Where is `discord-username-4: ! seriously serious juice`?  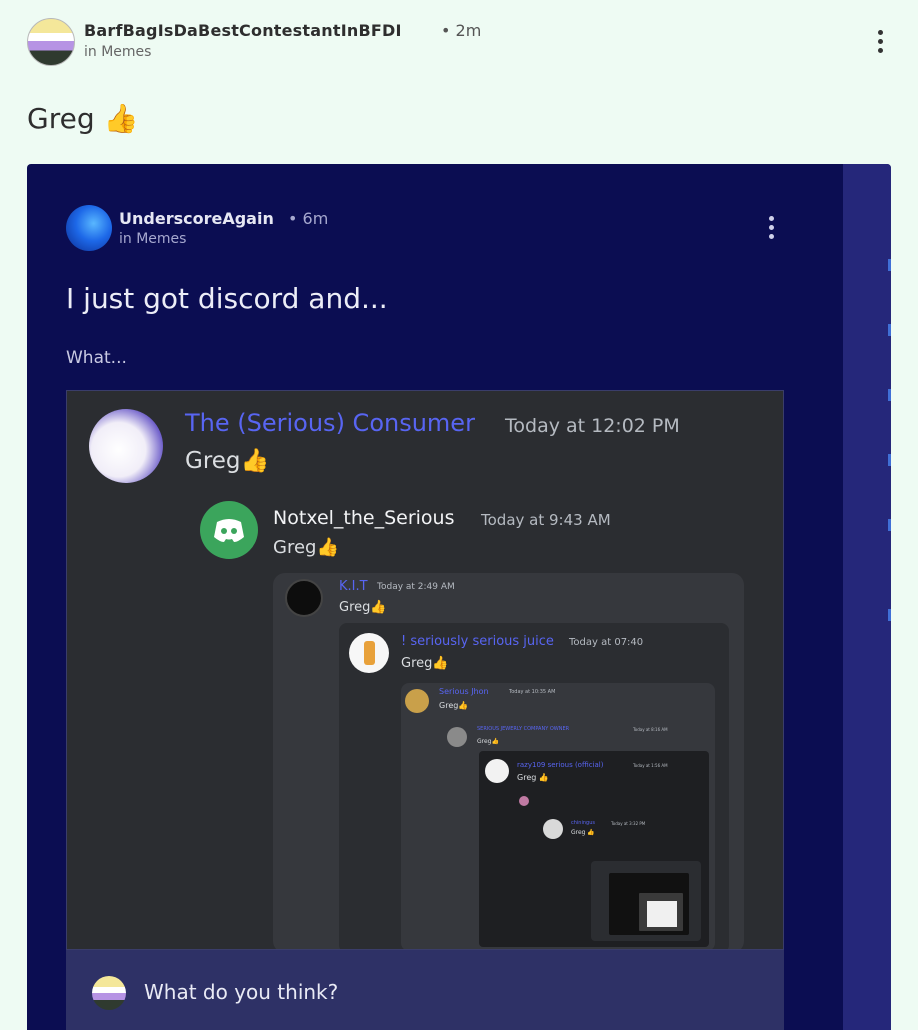 discord-username-4: ! seriously serious juice is located at coordinates (477, 641).